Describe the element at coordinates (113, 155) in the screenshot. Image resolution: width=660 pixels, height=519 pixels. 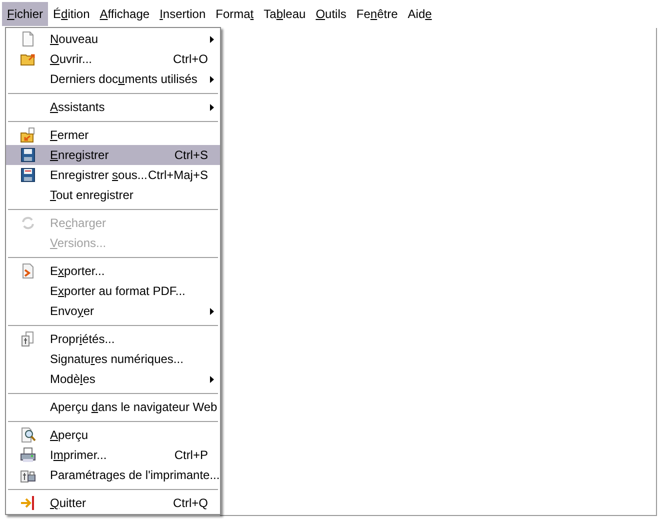
I see `menu-item: Enregistrer Ctrl+S` at that location.